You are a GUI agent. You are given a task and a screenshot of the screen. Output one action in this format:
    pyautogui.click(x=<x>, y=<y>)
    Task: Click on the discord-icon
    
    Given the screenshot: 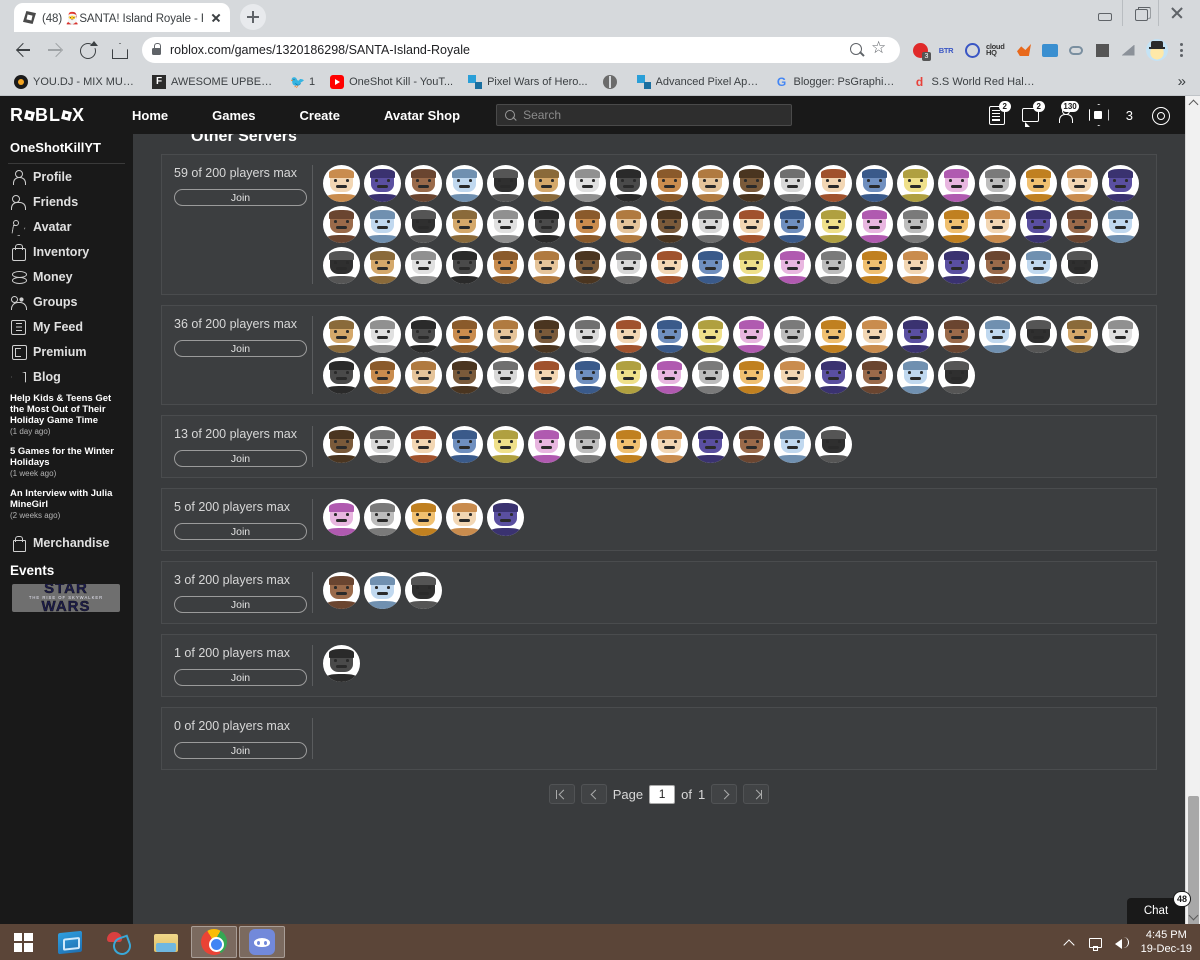 What is the action you would take?
    pyautogui.click(x=262, y=942)
    